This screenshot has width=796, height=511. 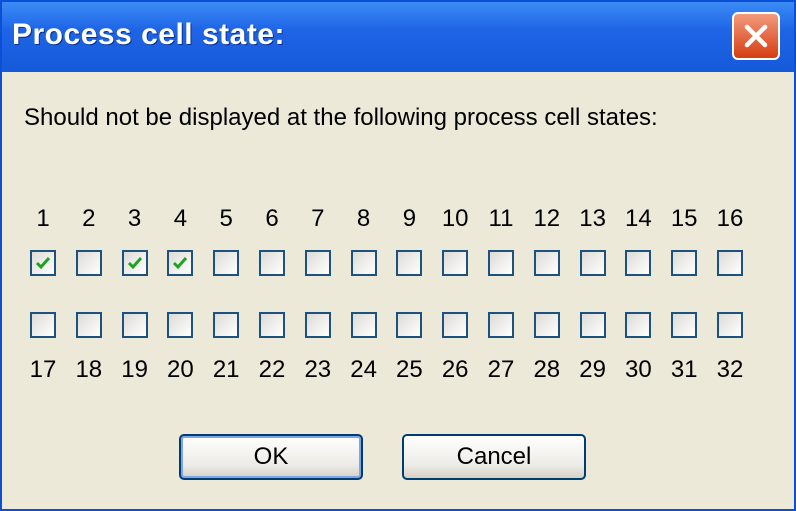 I want to click on state-label: 30, so click(x=638, y=369).